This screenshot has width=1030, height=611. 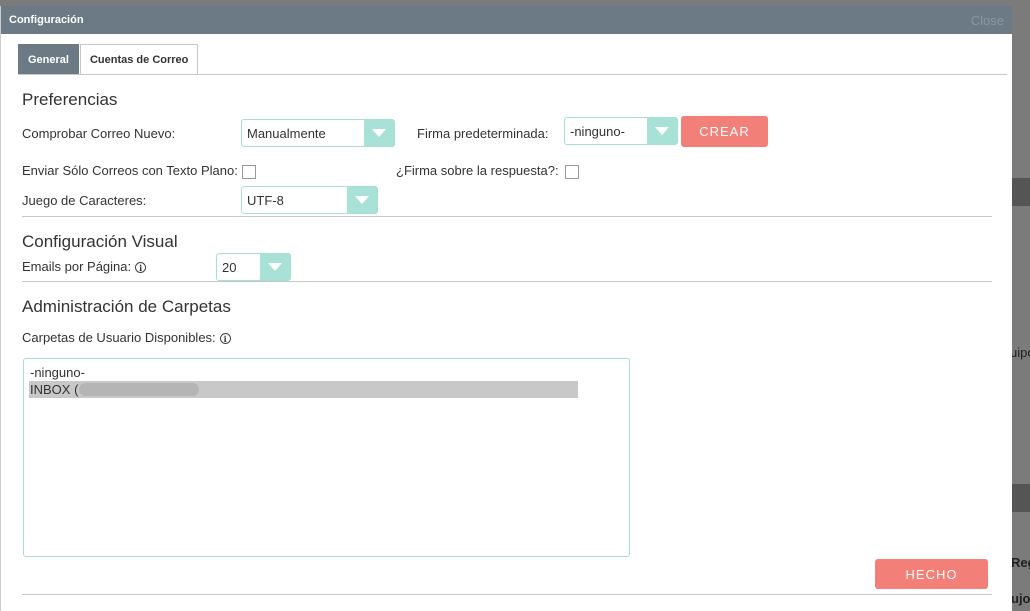 I want to click on emails-per-page-value: 20, so click(x=229, y=267).